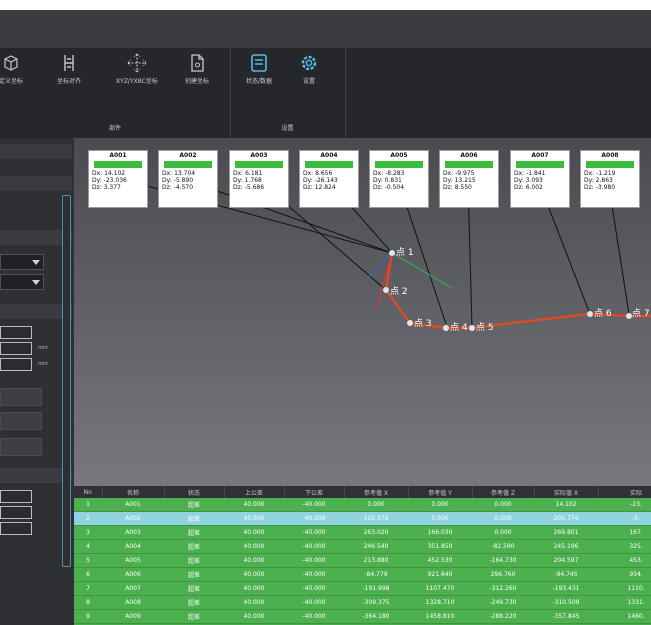  I want to click on point-dx: Dx: 6.181, so click(248, 173).